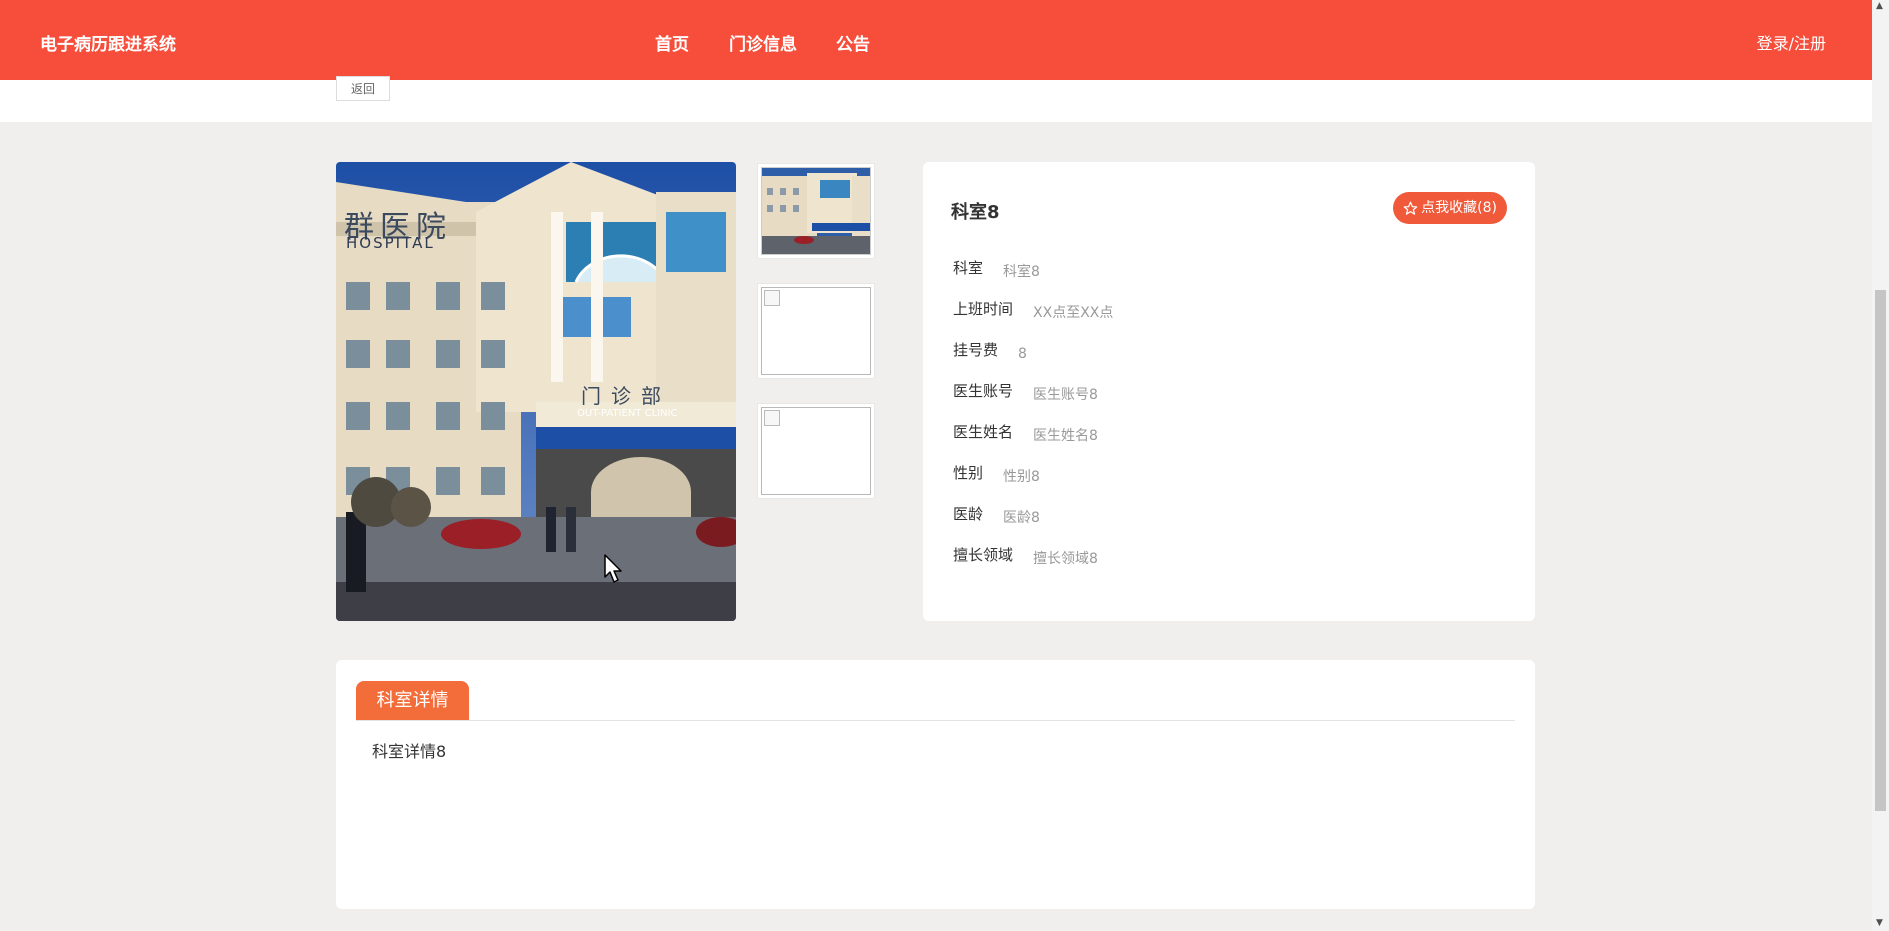  I want to click on field-value: 8, so click(1022, 354).